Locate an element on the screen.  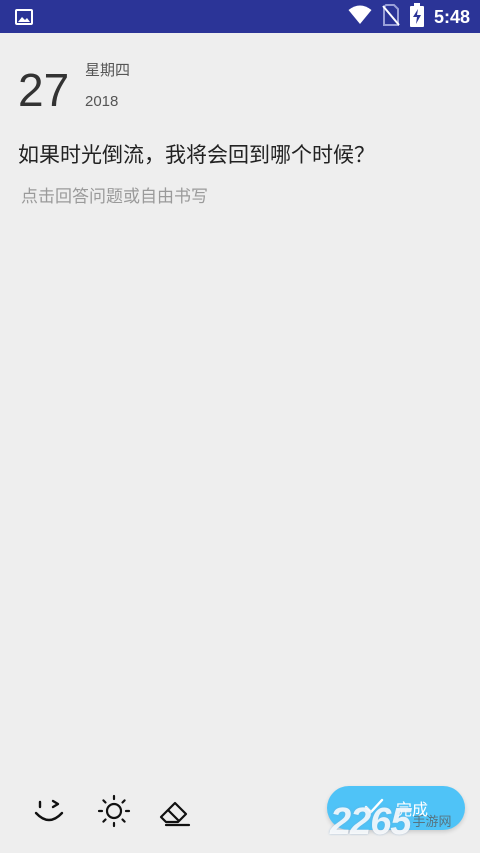
status-icons: 5:48 is located at coordinates (409, 17).